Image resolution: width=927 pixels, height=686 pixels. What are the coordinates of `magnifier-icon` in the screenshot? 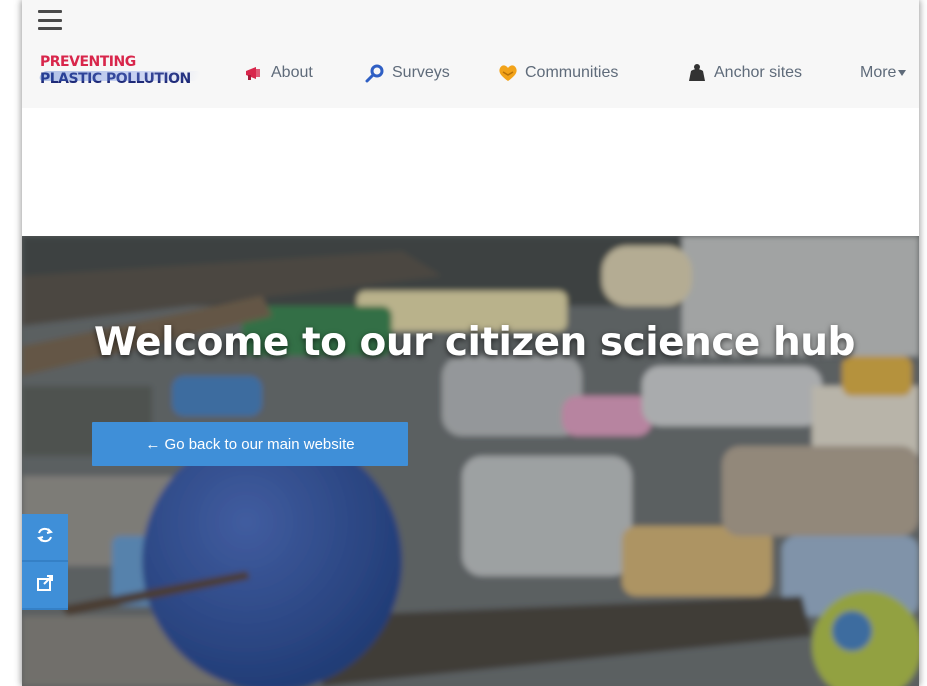 It's located at (375, 73).